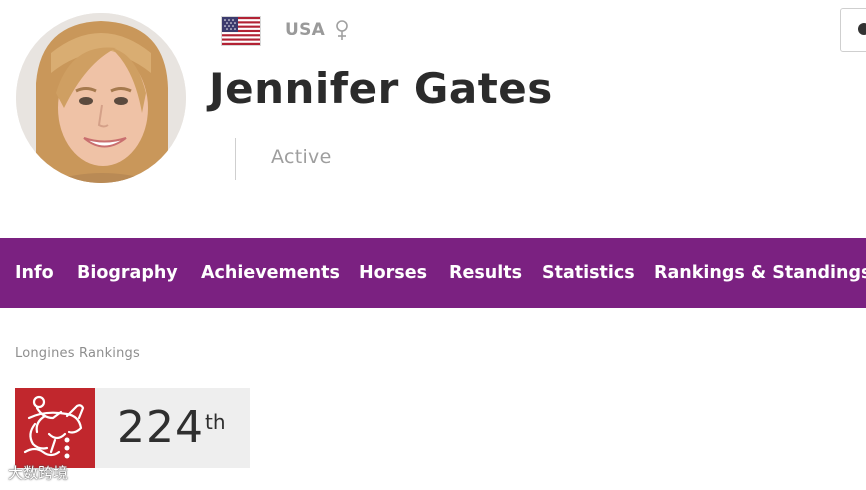 Image resolution: width=866 pixels, height=490 pixels. I want to click on nav-tab-info: Info, so click(34, 273).